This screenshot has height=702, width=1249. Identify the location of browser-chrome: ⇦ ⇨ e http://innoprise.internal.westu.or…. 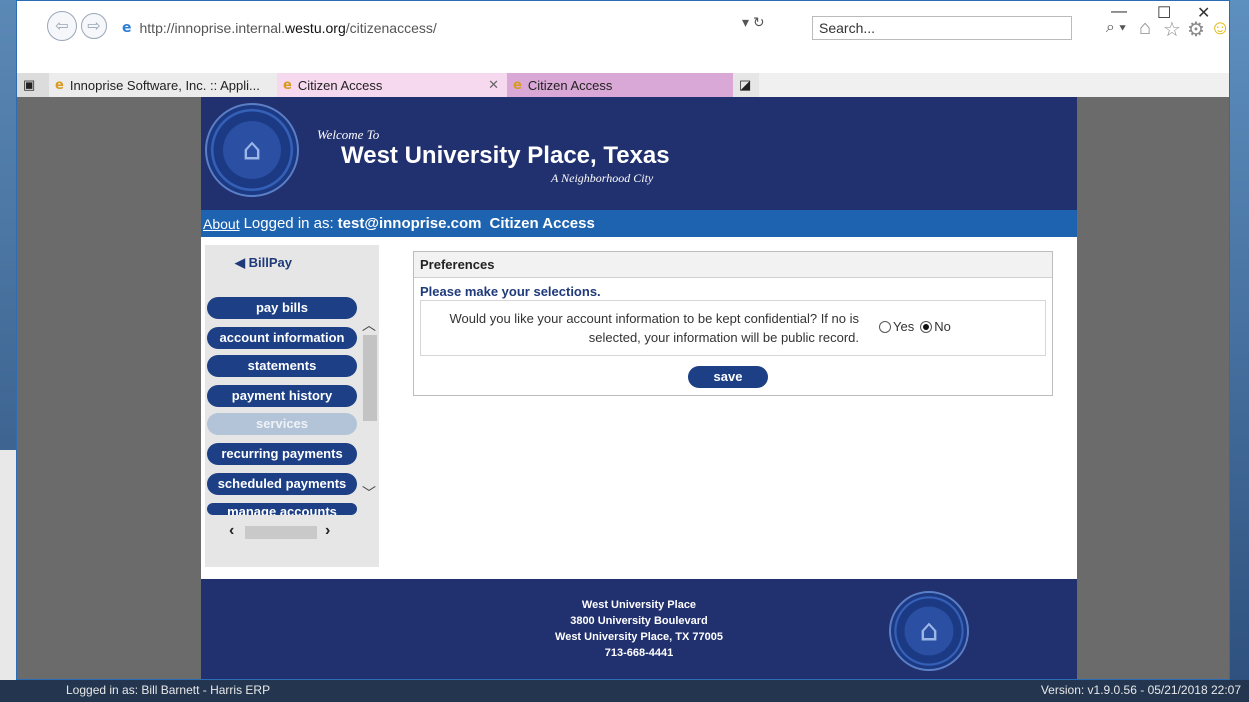
(623, 49).